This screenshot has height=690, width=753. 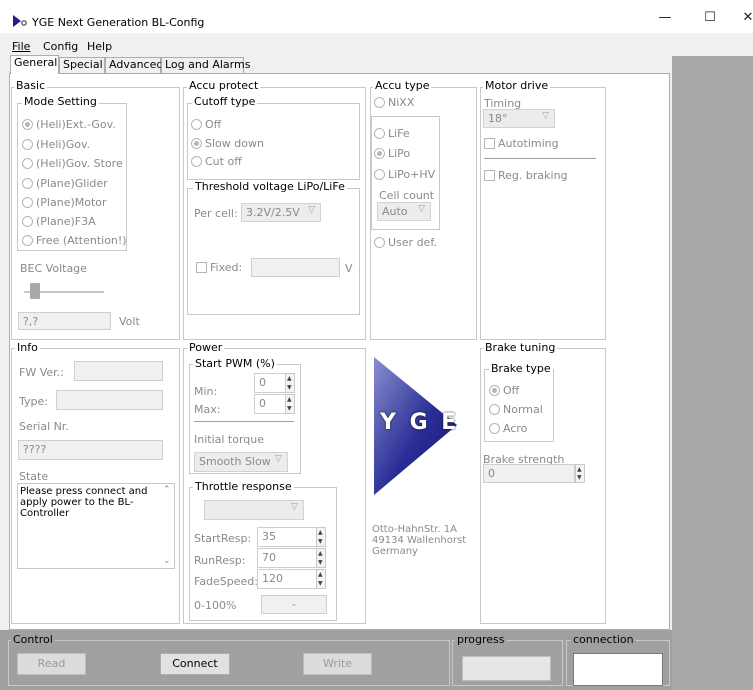 I want to click on accu-radio-lipo-hv, so click(x=379, y=174).